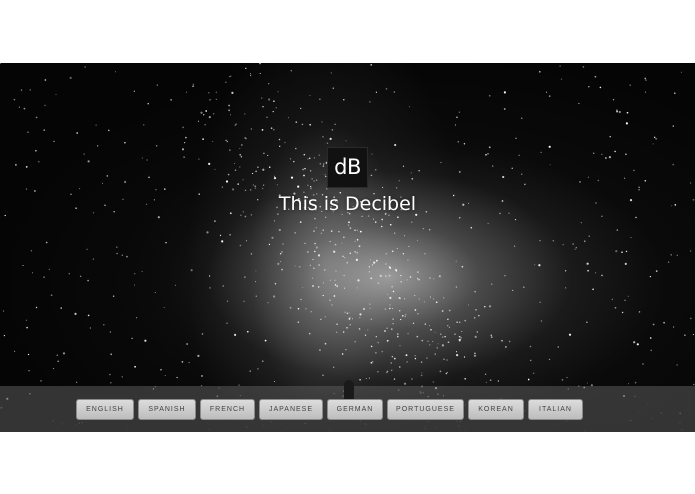 The image size is (695, 494). Describe the element at coordinates (555, 409) in the screenshot. I see `language-button-italian: ITALIAN` at that location.